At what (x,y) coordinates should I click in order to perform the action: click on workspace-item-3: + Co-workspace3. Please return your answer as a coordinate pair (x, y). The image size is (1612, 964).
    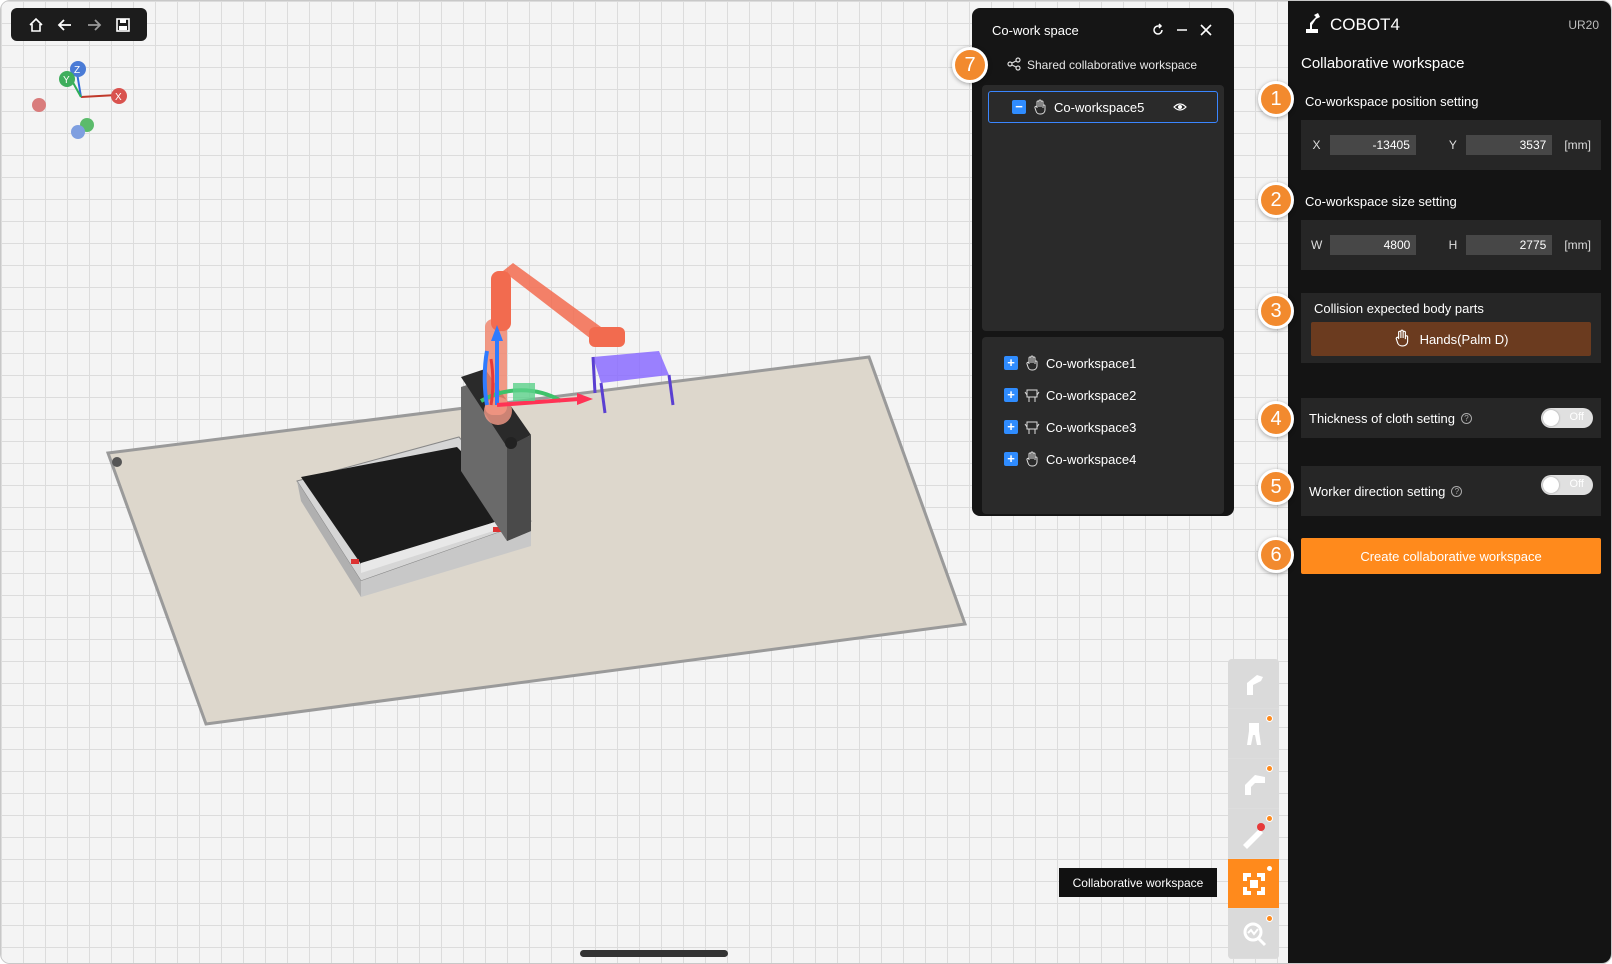
    Looking at the image, I should click on (1103, 427).